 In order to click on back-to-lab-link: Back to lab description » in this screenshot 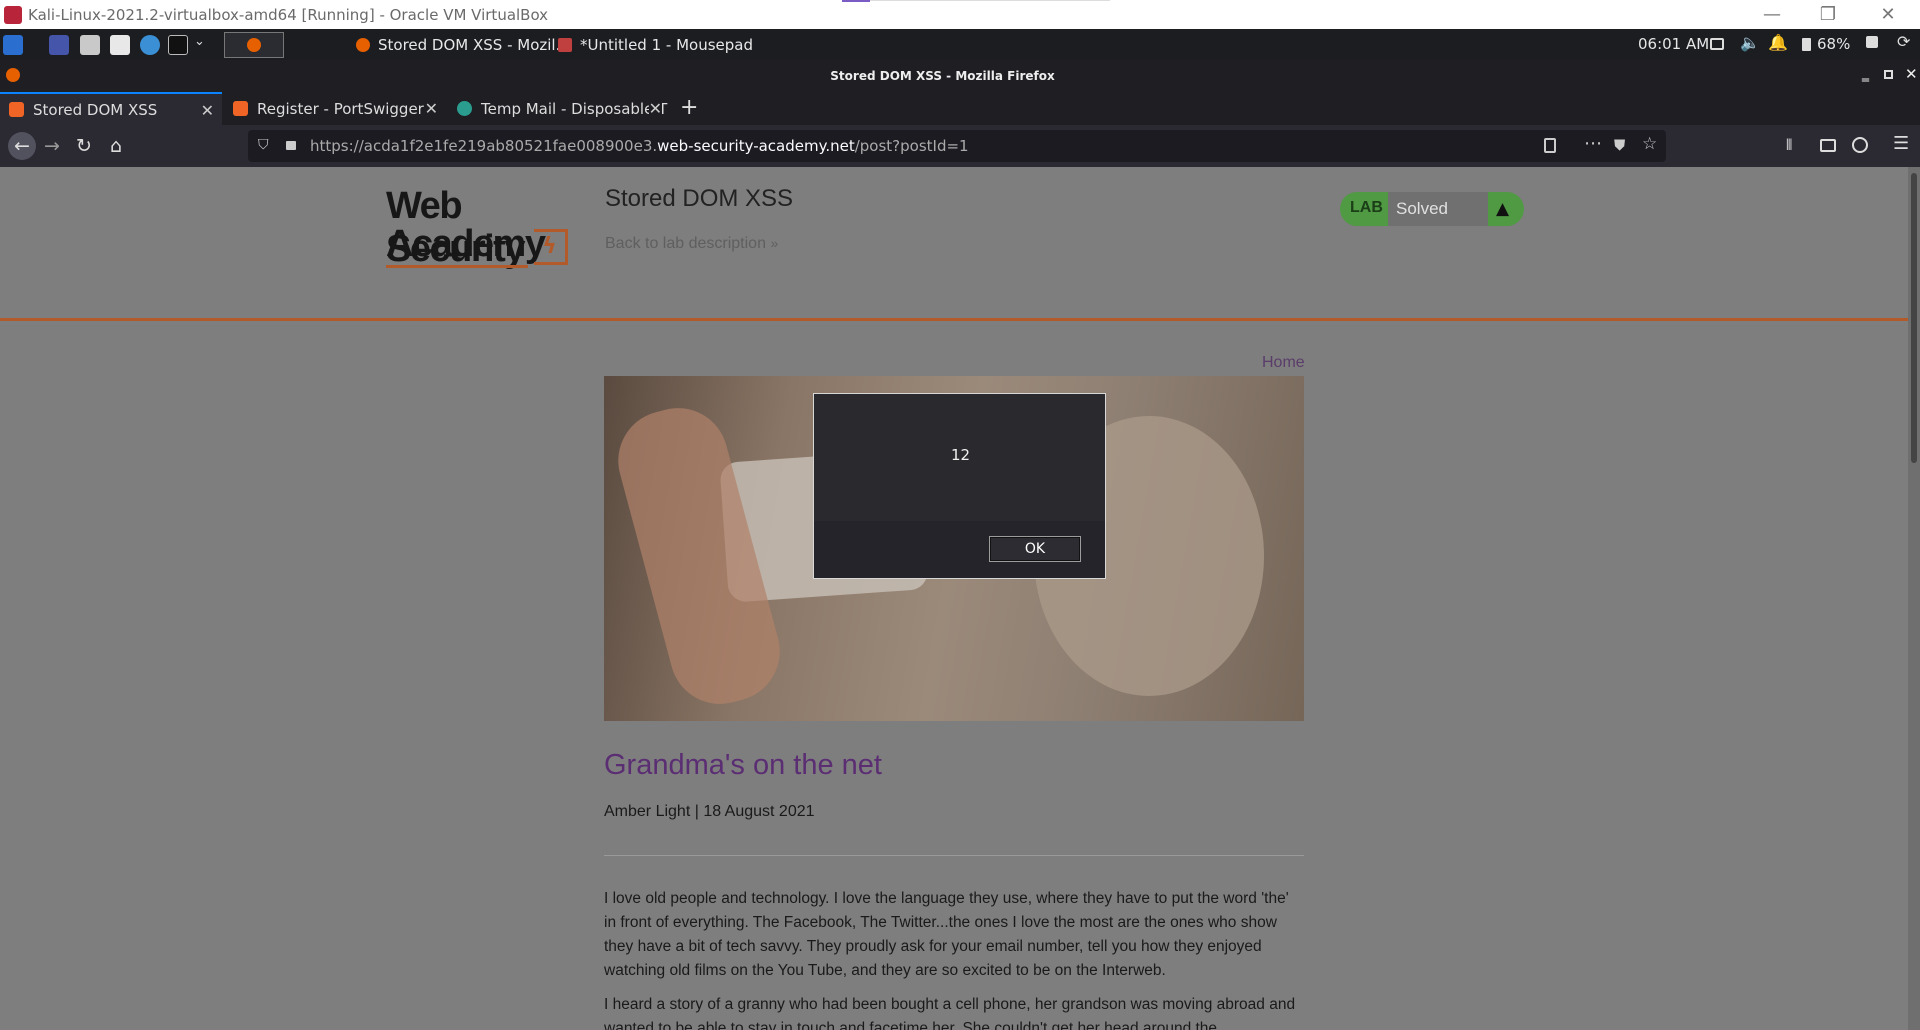, I will do `click(691, 244)`.